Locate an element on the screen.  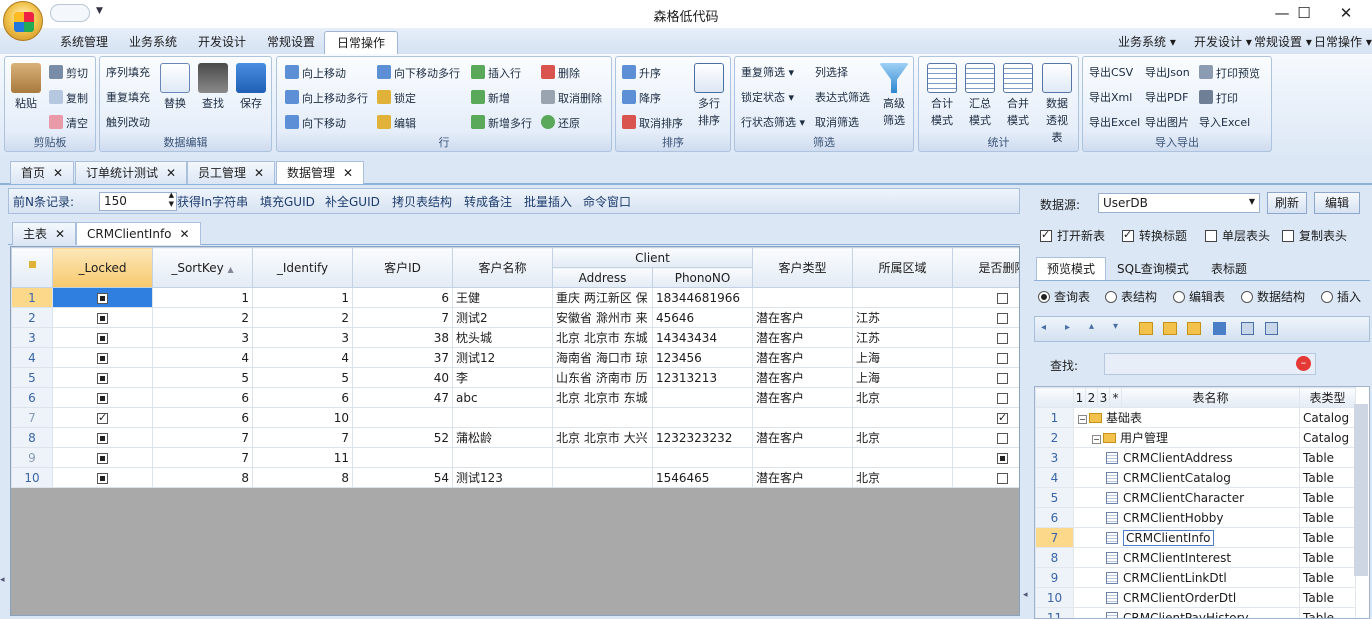
grid-cell: 52 is located at coordinates (402, 437).